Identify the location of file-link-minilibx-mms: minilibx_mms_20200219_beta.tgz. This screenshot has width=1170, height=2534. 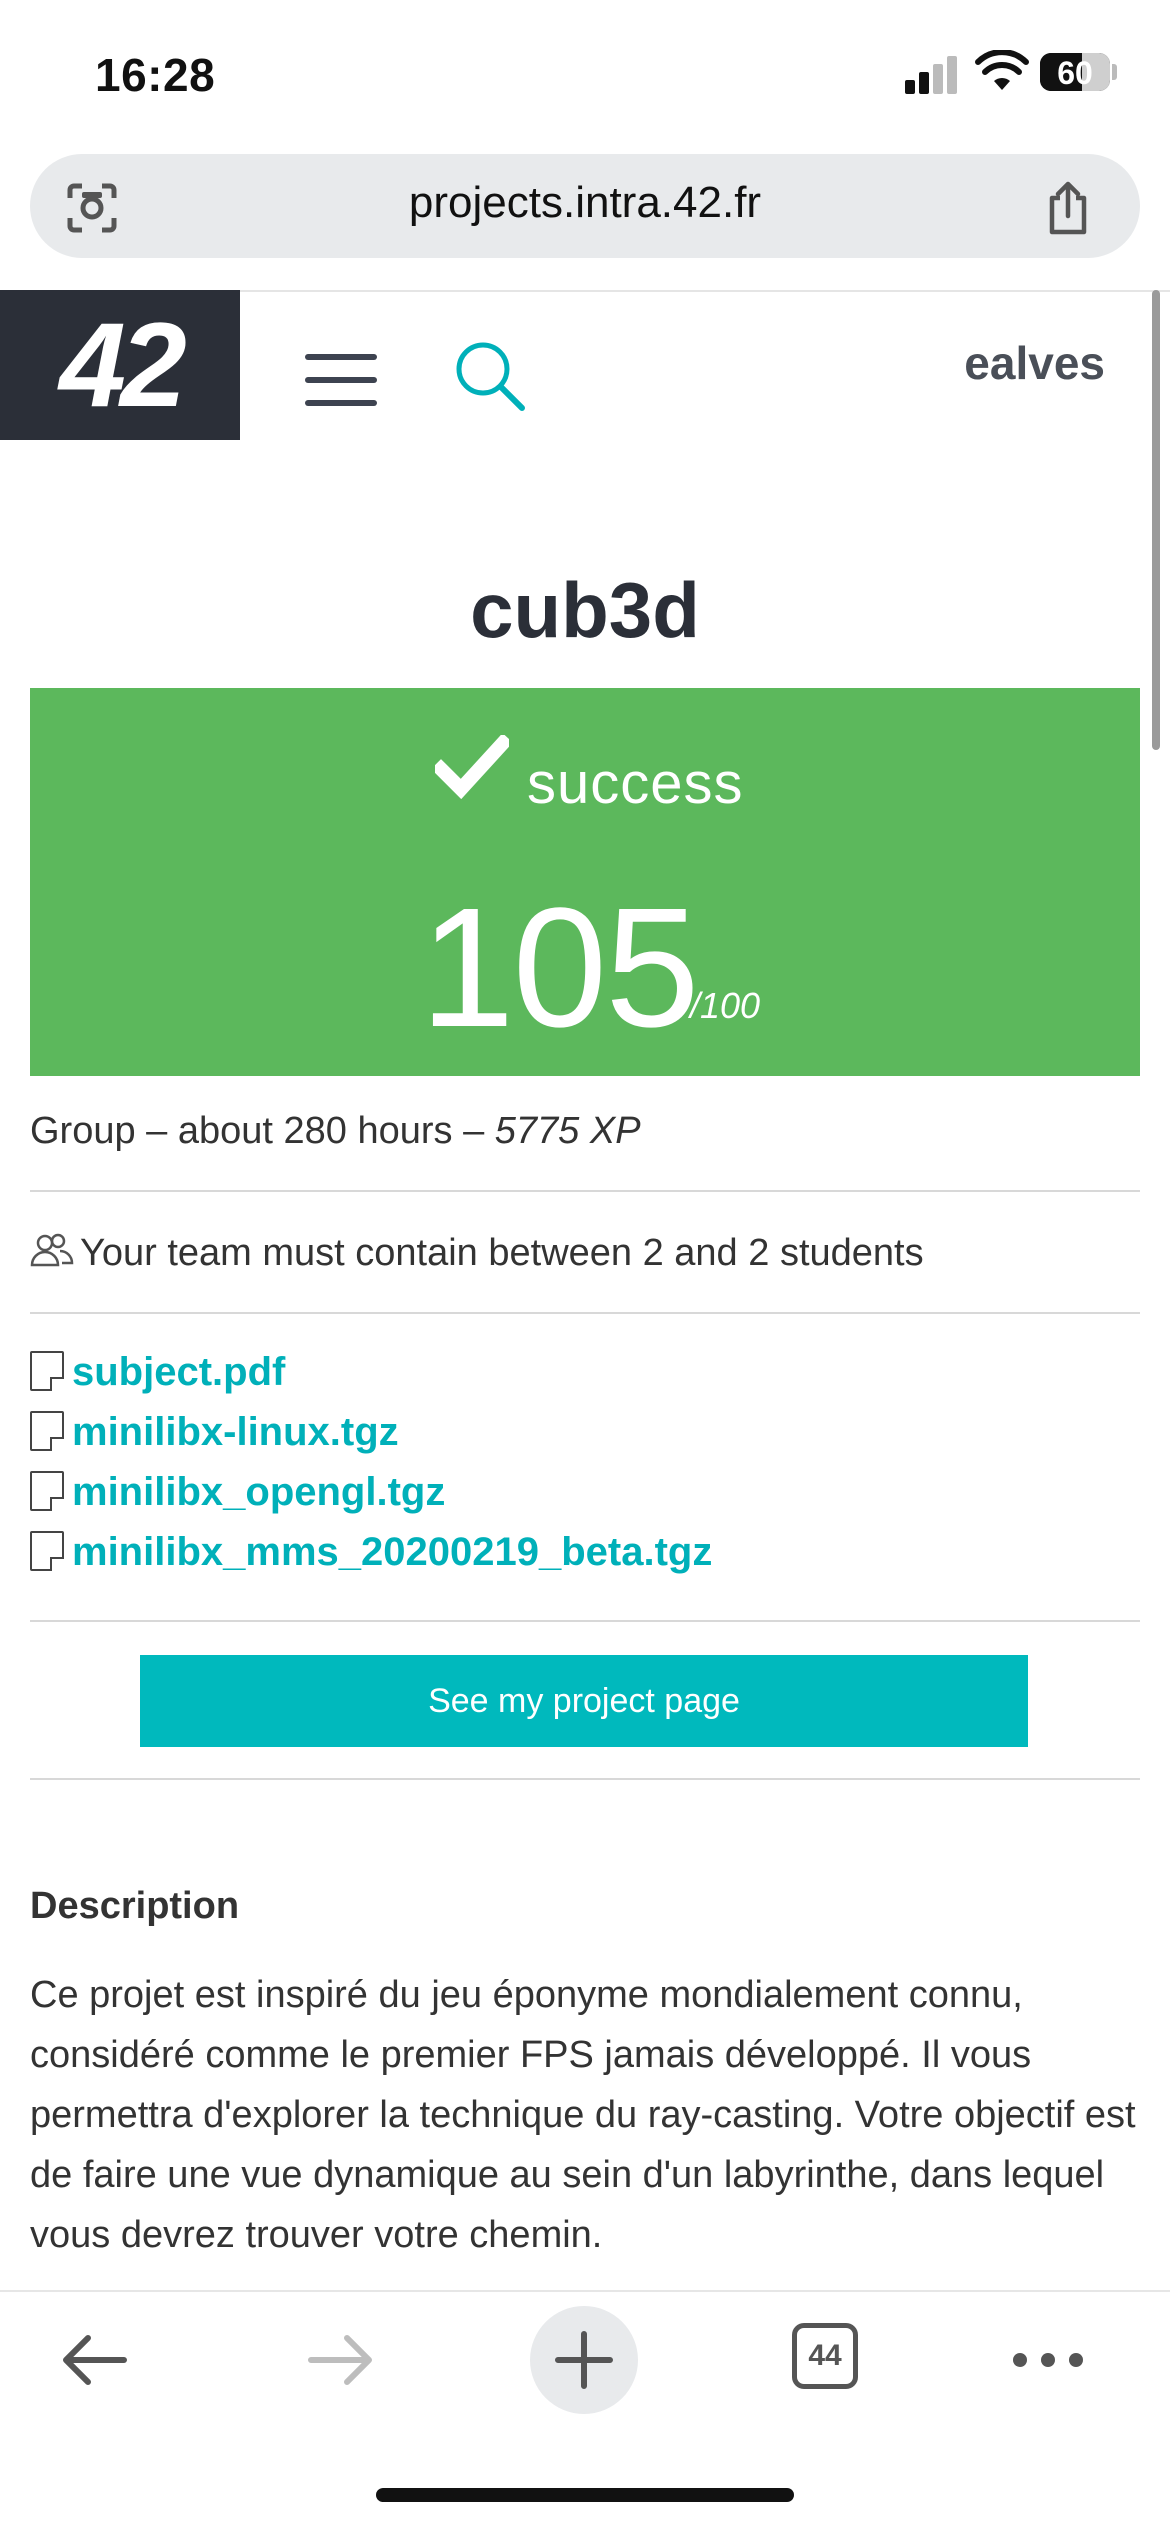
(371, 1552).